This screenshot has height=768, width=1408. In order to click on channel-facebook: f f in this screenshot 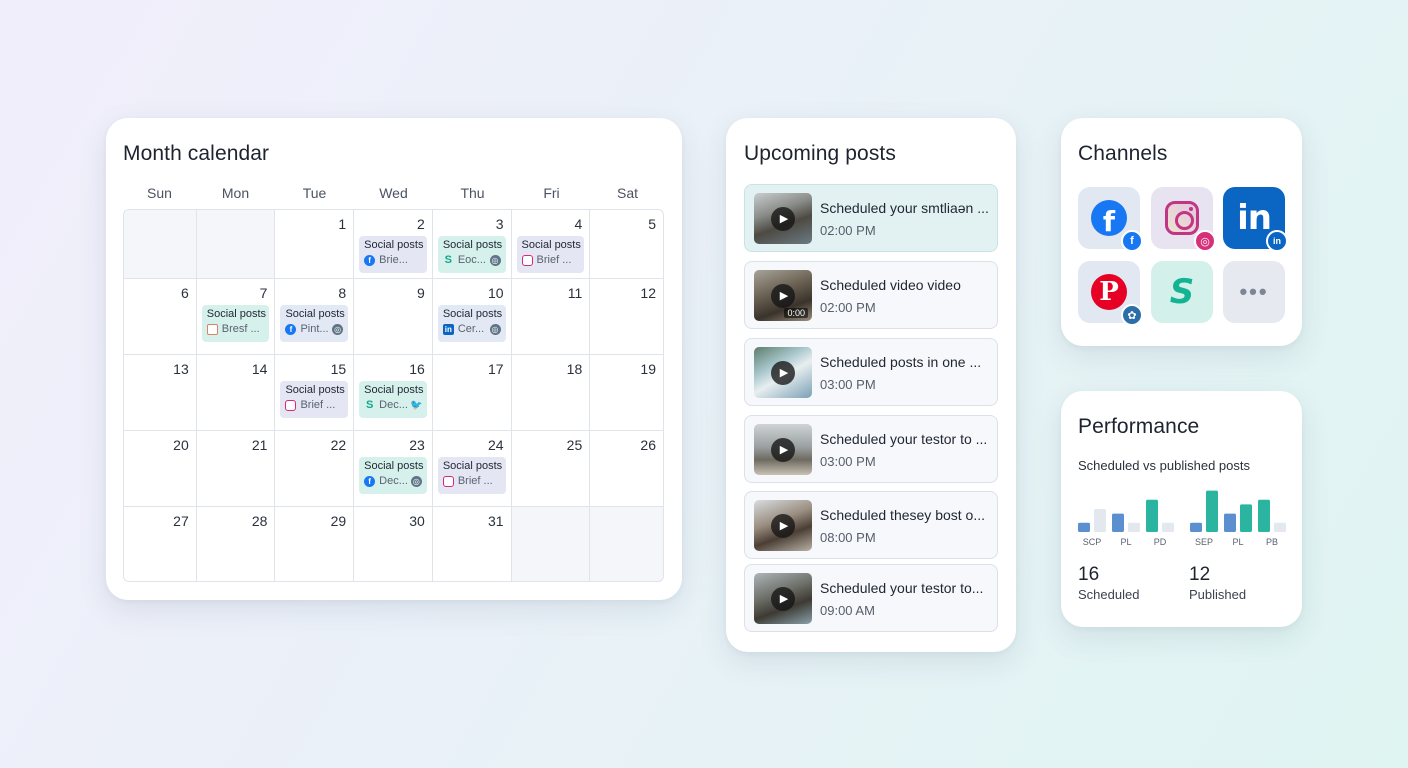, I will do `click(1110, 219)`.